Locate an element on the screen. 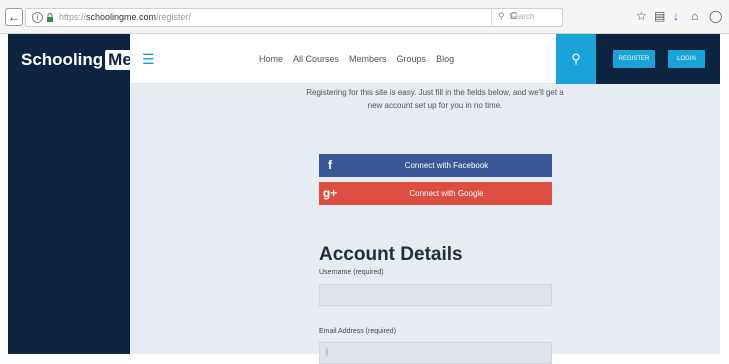 Image resolution: width=729 pixels, height=364 pixels. menu-item-all-courses: All Courses is located at coordinates (316, 59).